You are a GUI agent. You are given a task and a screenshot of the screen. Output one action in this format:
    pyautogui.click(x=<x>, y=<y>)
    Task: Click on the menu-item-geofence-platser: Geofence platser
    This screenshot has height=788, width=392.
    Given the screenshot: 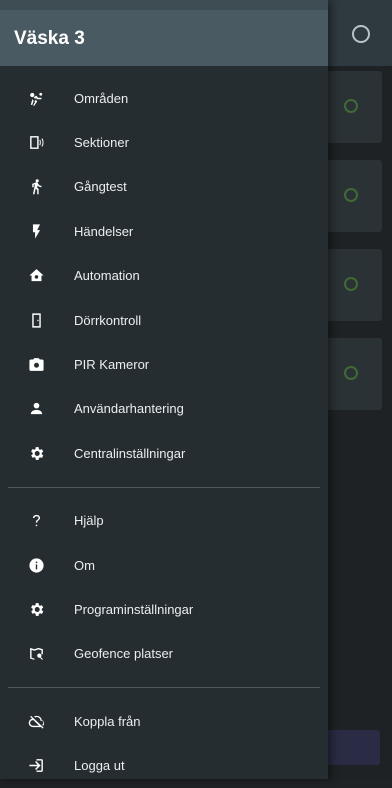 What is the action you would take?
    pyautogui.click(x=164, y=654)
    